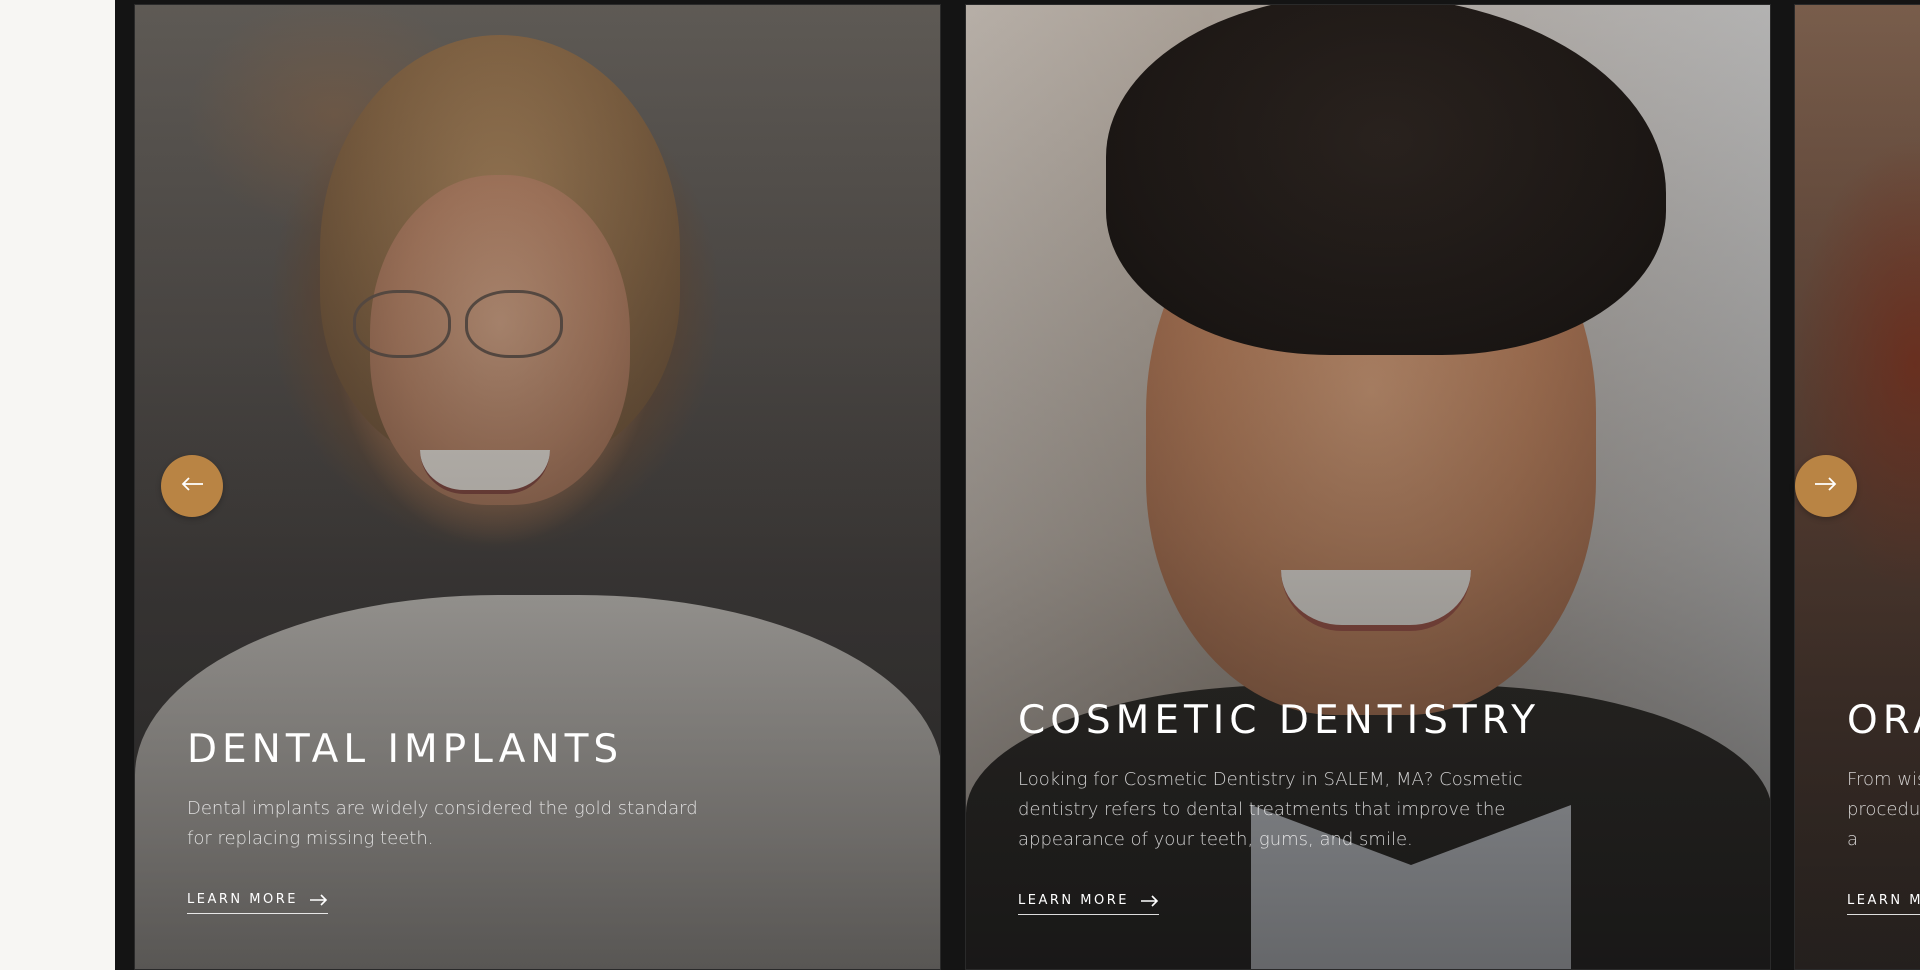 This screenshot has height=970, width=1920. Describe the element at coordinates (405, 749) in the screenshot. I see `card-title: DENTAL IMPLANTS` at that location.